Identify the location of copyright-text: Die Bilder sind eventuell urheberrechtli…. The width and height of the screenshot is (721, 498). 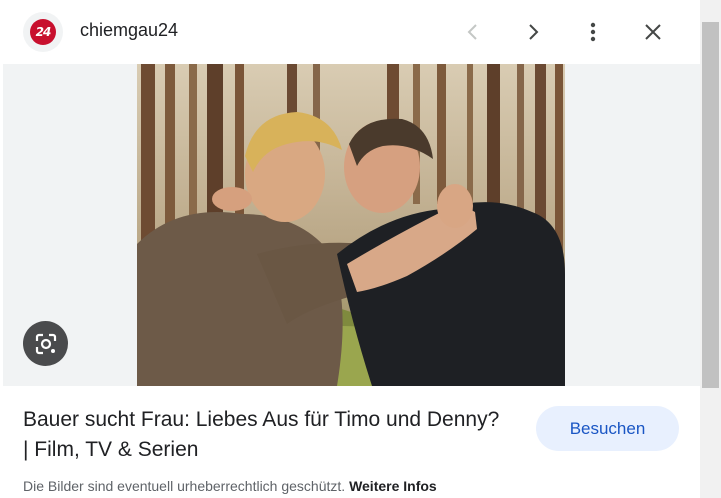
(184, 486).